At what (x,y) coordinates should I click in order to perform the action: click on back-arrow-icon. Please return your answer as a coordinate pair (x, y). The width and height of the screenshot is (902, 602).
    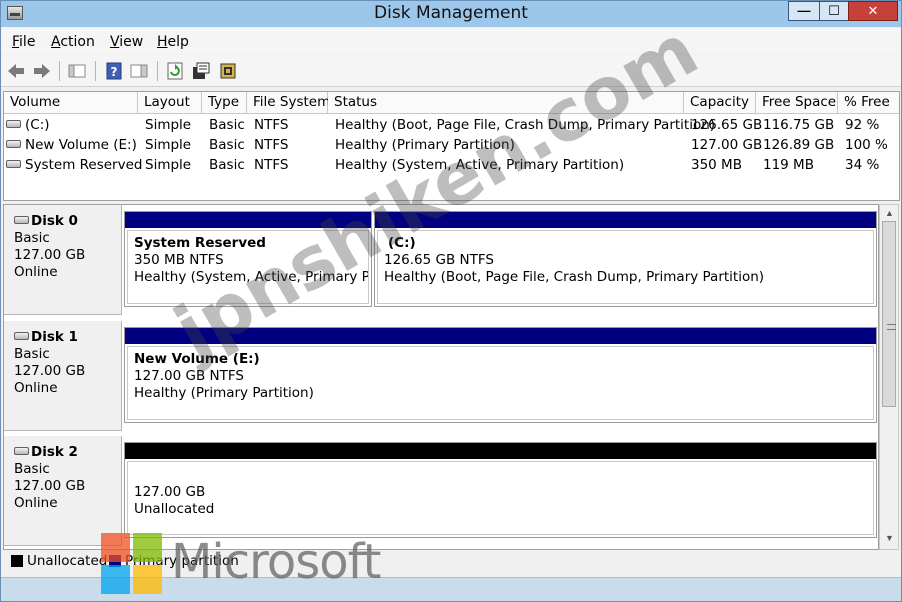
    Looking at the image, I should click on (16, 71).